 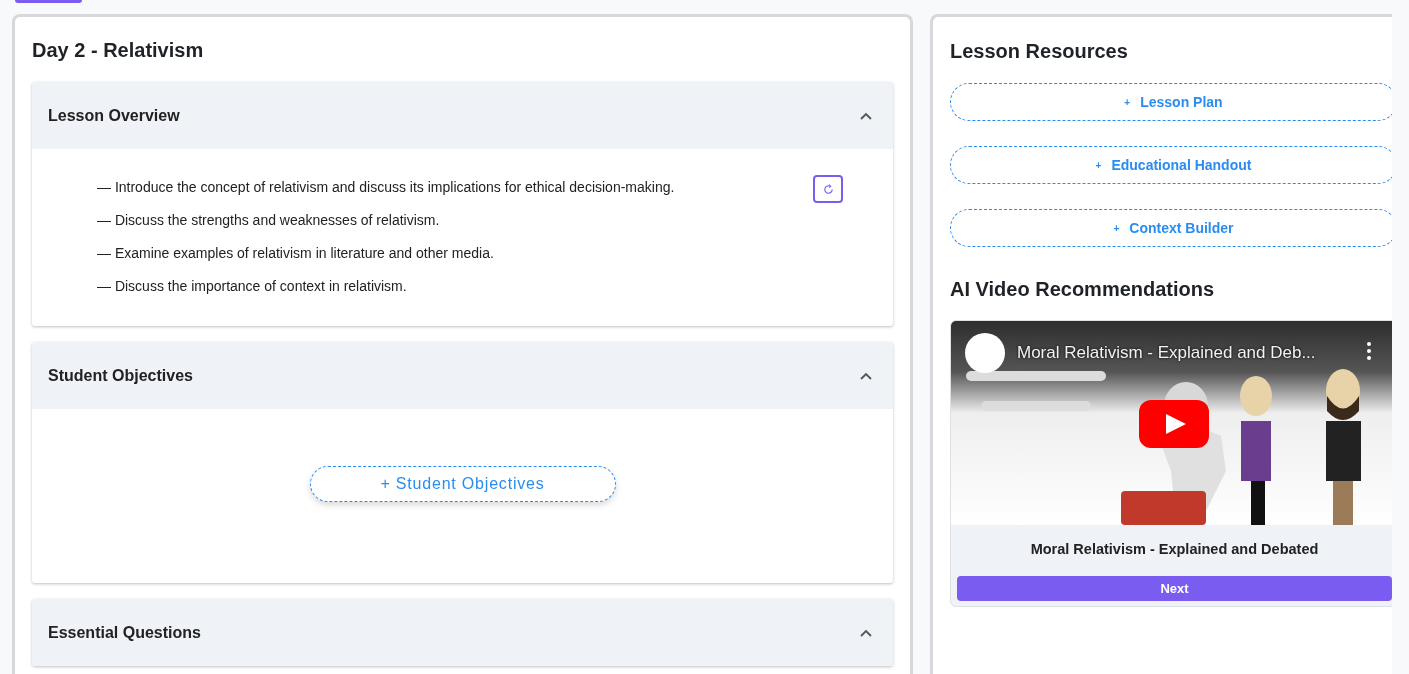 What do you see at coordinates (462, 632) in the screenshot?
I see `section-header: Essential Questions` at bounding box center [462, 632].